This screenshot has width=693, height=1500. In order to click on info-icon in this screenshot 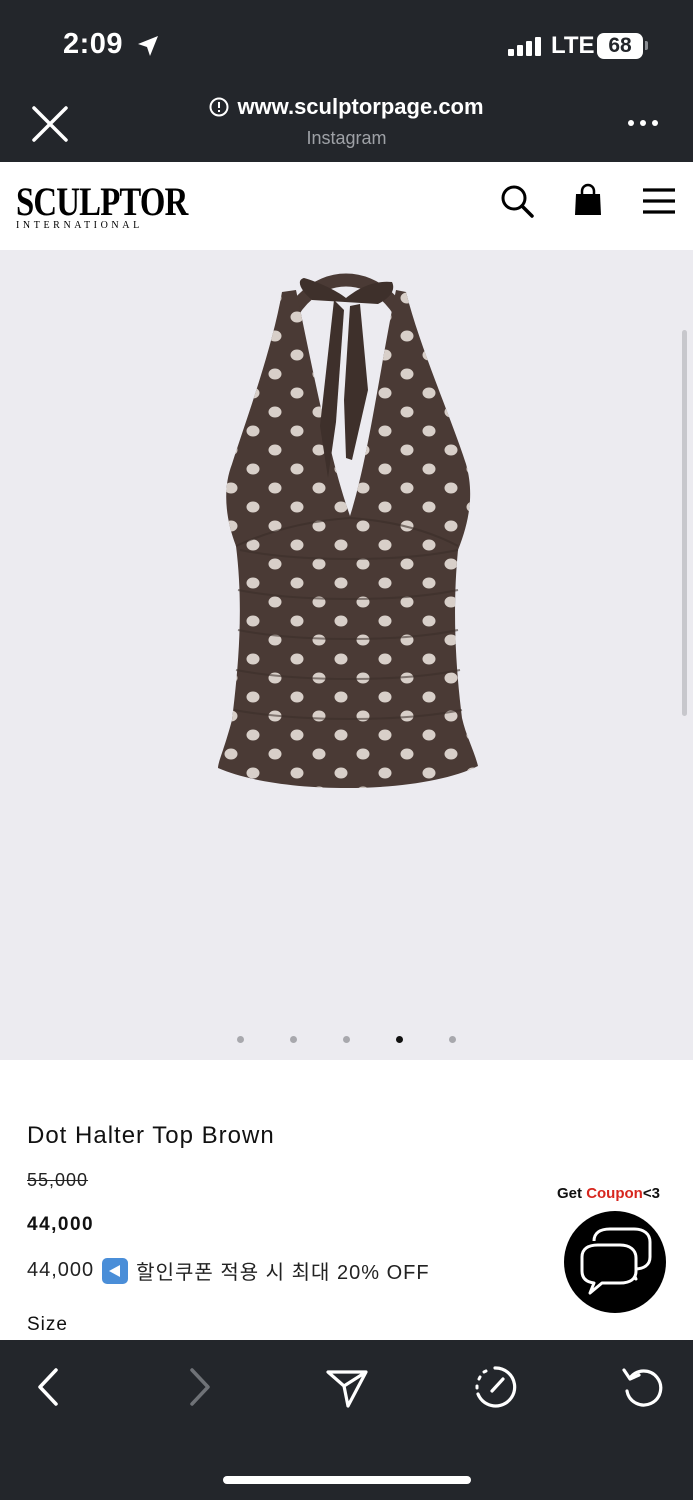, I will do `click(219, 107)`.